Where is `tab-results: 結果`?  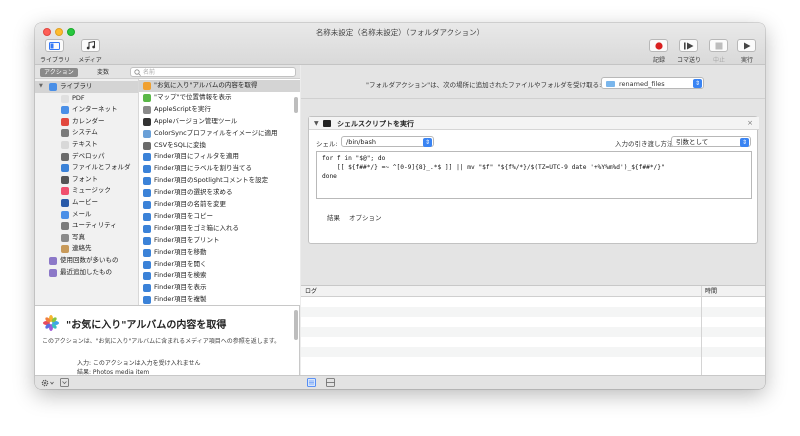
tab-results: 結果 is located at coordinates (333, 217).